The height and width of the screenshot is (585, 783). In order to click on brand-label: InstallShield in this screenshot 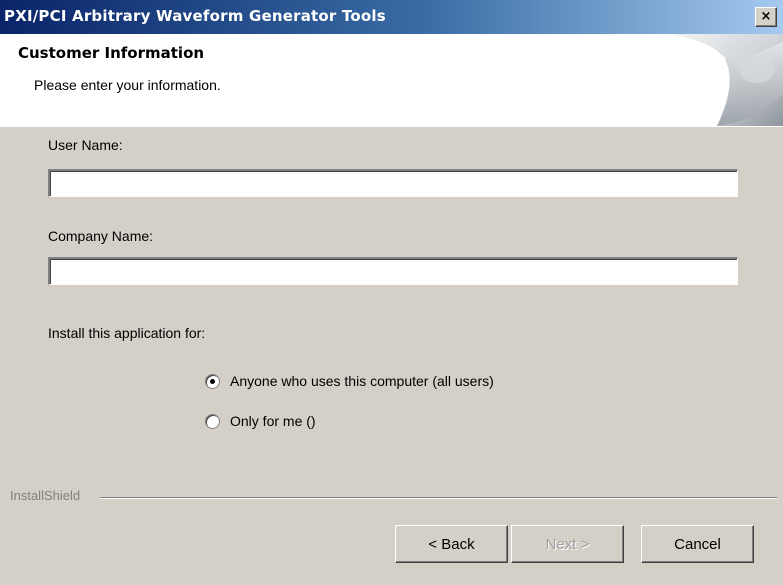, I will do `click(47, 495)`.